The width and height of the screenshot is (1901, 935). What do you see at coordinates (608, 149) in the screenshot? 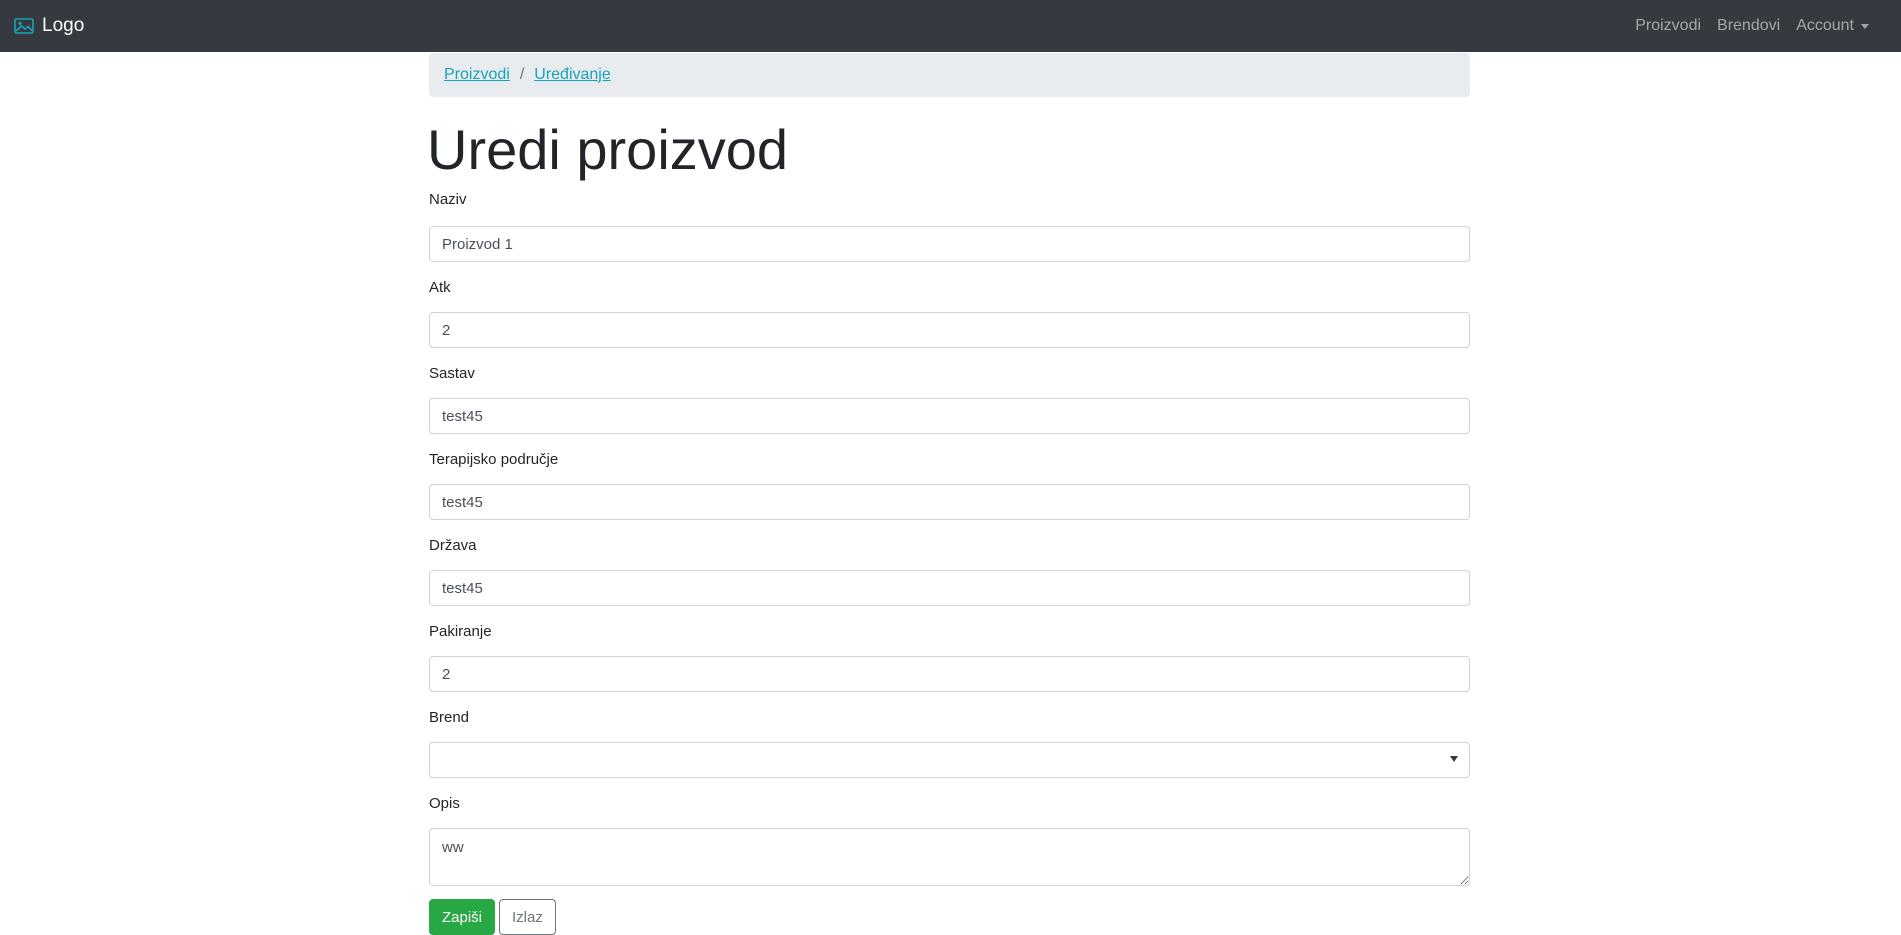
I see `page-title: Uredi proizvod` at bounding box center [608, 149].